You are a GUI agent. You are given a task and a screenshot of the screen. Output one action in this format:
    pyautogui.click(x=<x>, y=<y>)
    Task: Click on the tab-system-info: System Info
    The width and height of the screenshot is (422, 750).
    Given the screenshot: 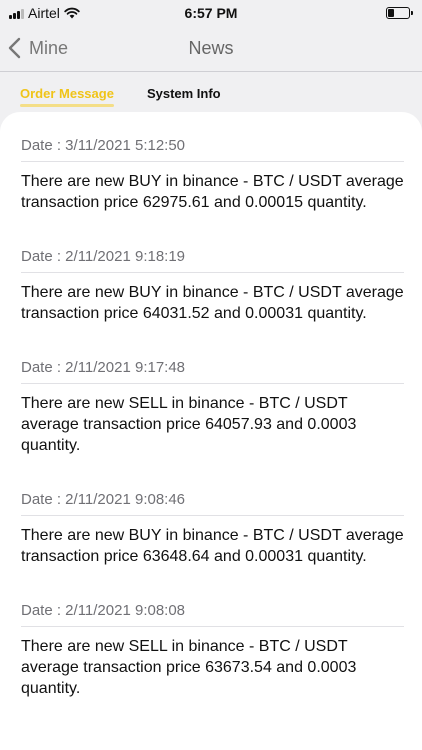 What is the action you would take?
    pyautogui.click(x=184, y=93)
    